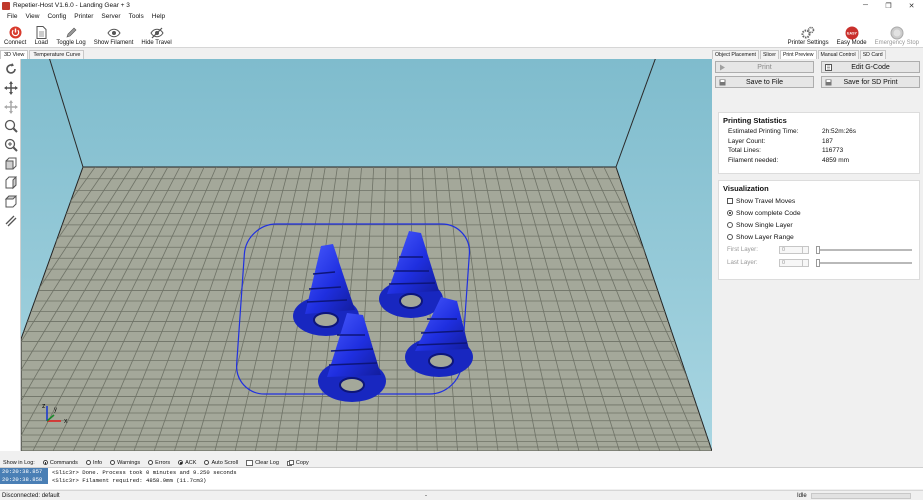 The height and width of the screenshot is (500, 923). What do you see at coordinates (71, 32) in the screenshot?
I see `pencil-icon` at bounding box center [71, 32].